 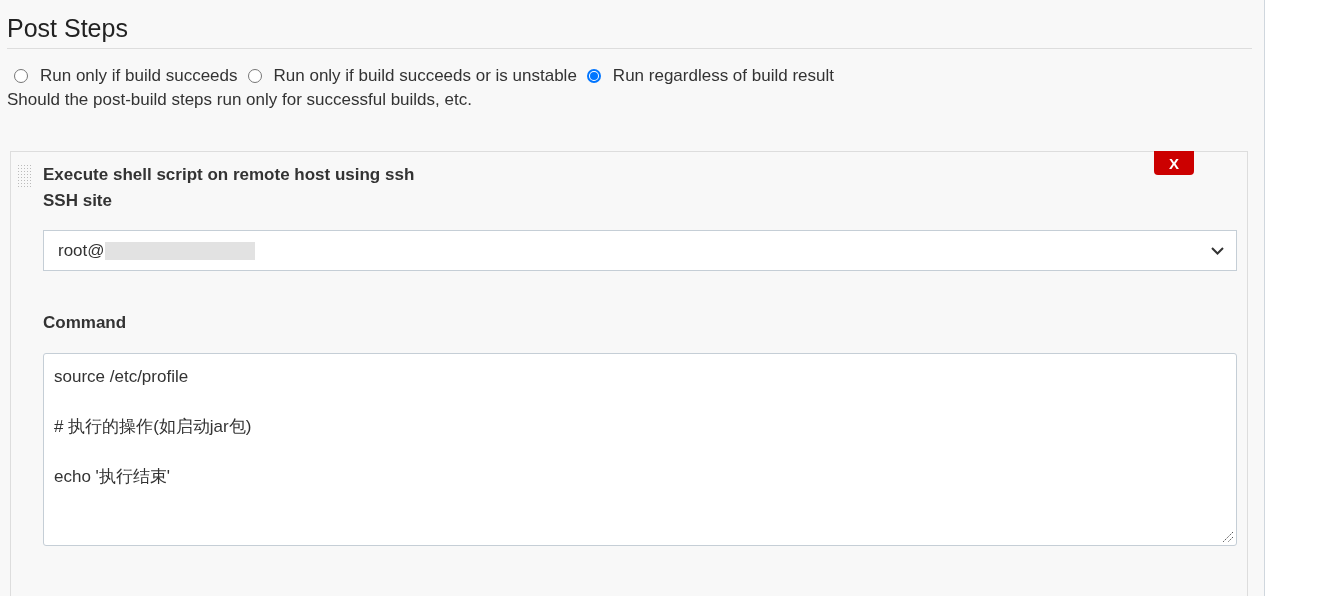 What do you see at coordinates (425, 76) in the screenshot?
I see `radio-label: Run only if build succeeds or is unstable` at bounding box center [425, 76].